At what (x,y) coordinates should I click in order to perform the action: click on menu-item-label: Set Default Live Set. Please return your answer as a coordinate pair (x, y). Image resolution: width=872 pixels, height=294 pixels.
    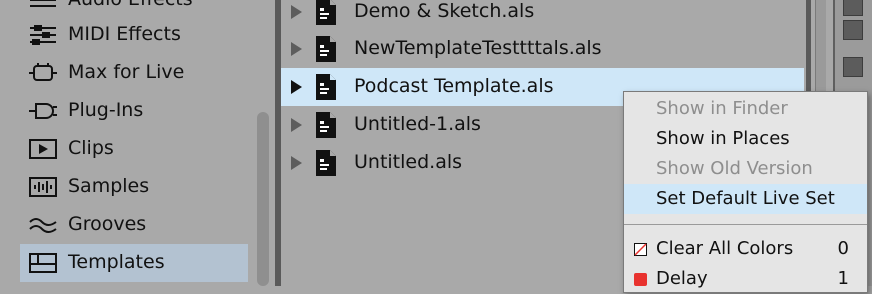
    Looking at the image, I should click on (745, 198).